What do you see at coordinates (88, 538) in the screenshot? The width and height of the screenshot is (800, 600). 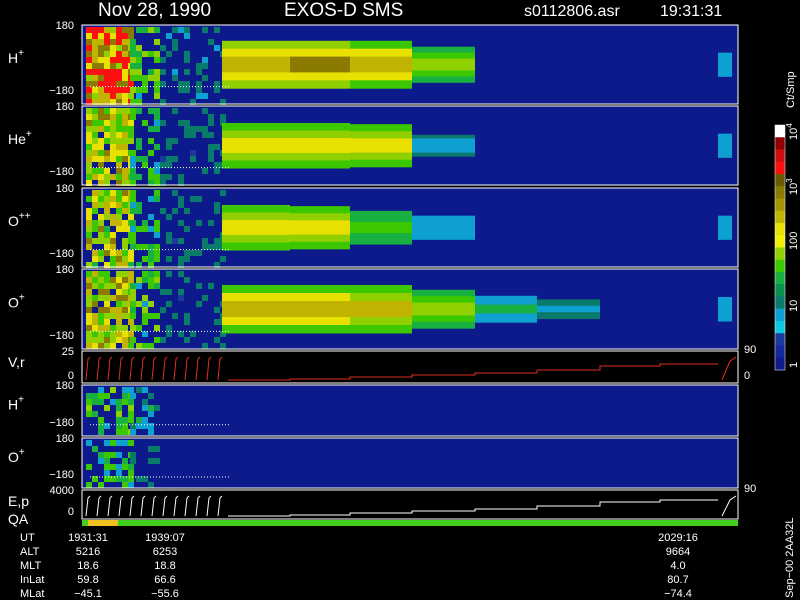 I see `table-cell: 1931:31` at bounding box center [88, 538].